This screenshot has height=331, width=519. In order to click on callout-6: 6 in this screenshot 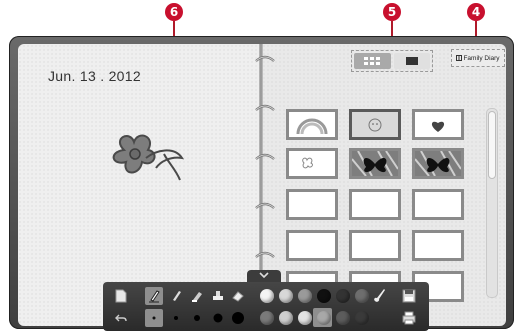, I will do `click(174, 12)`.